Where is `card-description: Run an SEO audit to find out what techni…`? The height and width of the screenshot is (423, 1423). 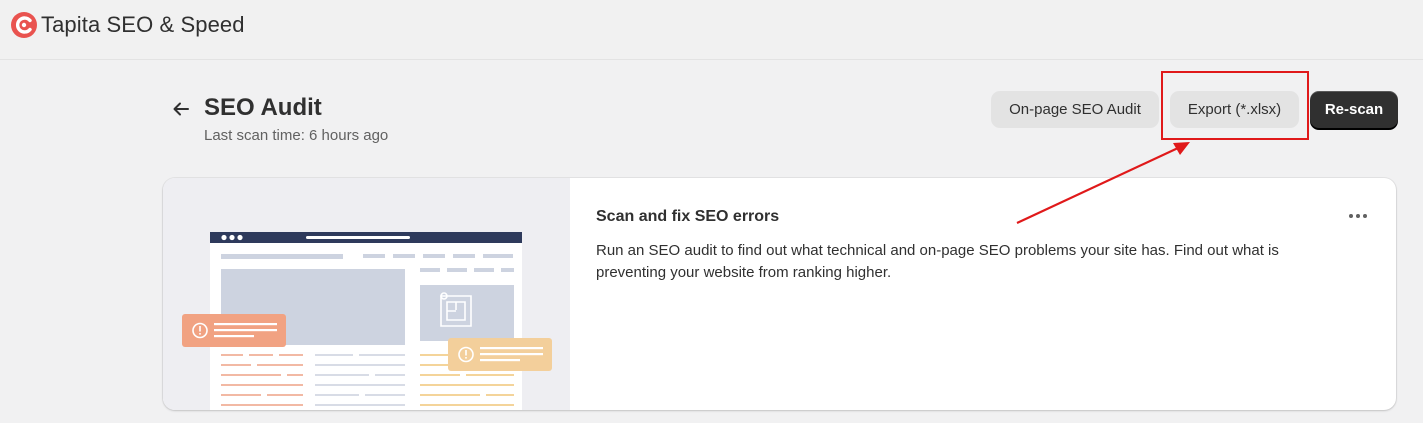
card-description: Run an SEO audit to find out what techni… is located at coordinates (937, 261).